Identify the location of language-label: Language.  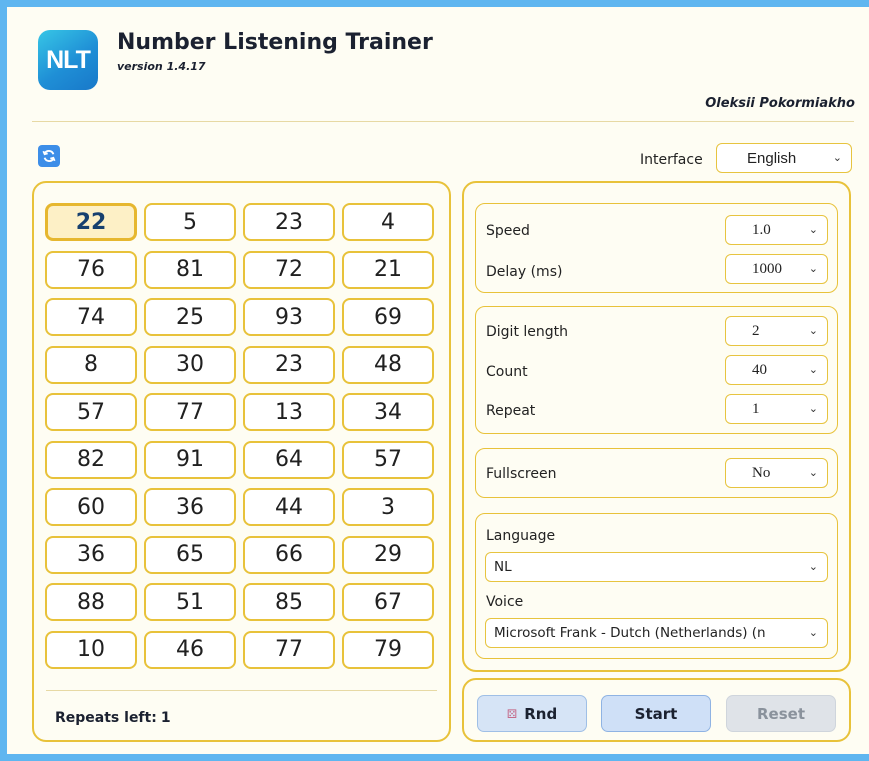
(521, 536).